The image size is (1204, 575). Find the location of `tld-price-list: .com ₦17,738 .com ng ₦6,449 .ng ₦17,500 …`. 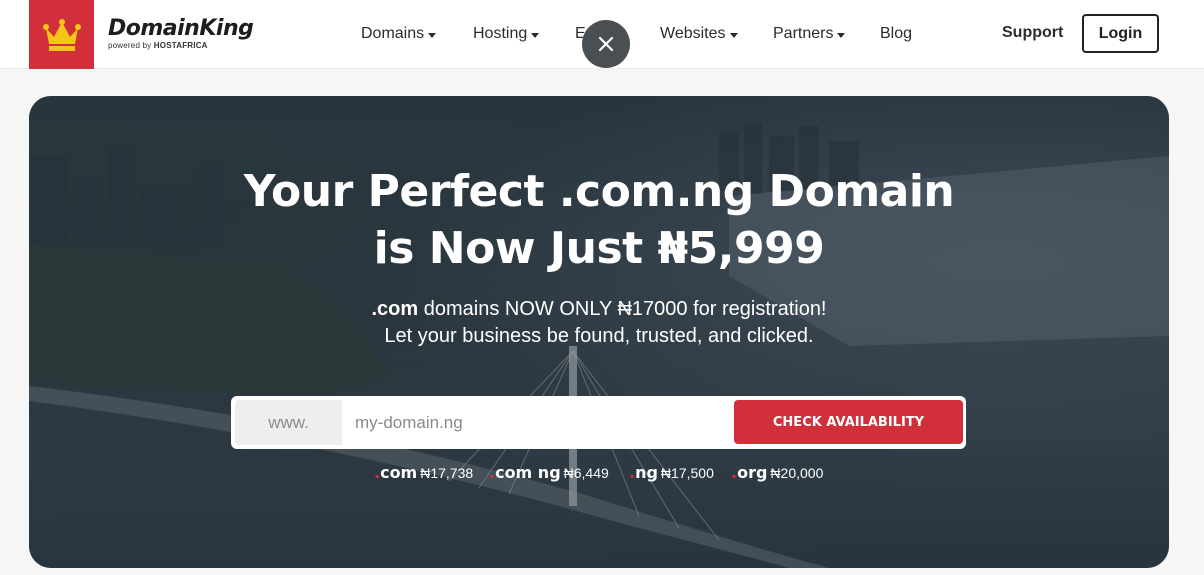

tld-price-list: .com ₦17,738 .com ng ₦6,449 .ng ₦17,500 … is located at coordinates (599, 473).